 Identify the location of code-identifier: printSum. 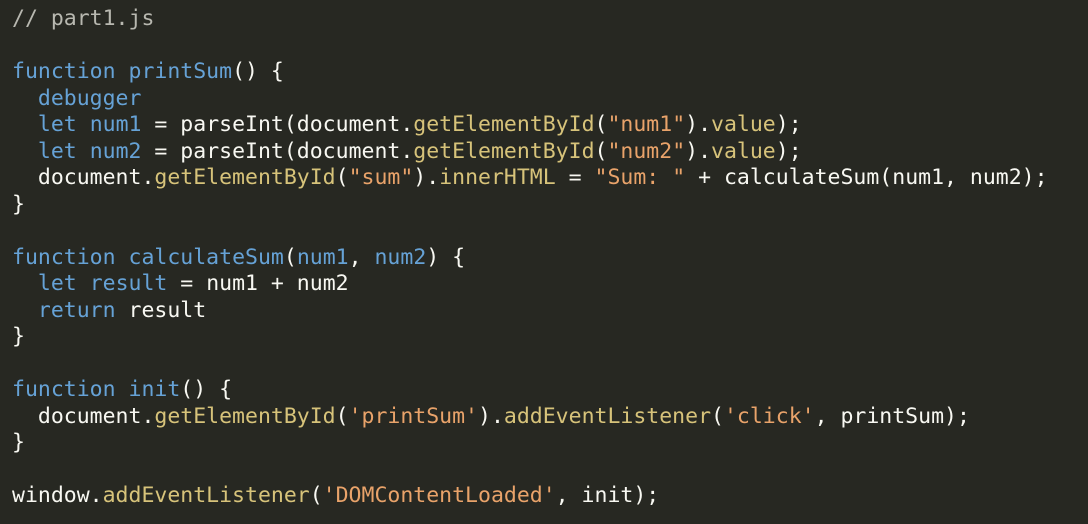
(180, 71).